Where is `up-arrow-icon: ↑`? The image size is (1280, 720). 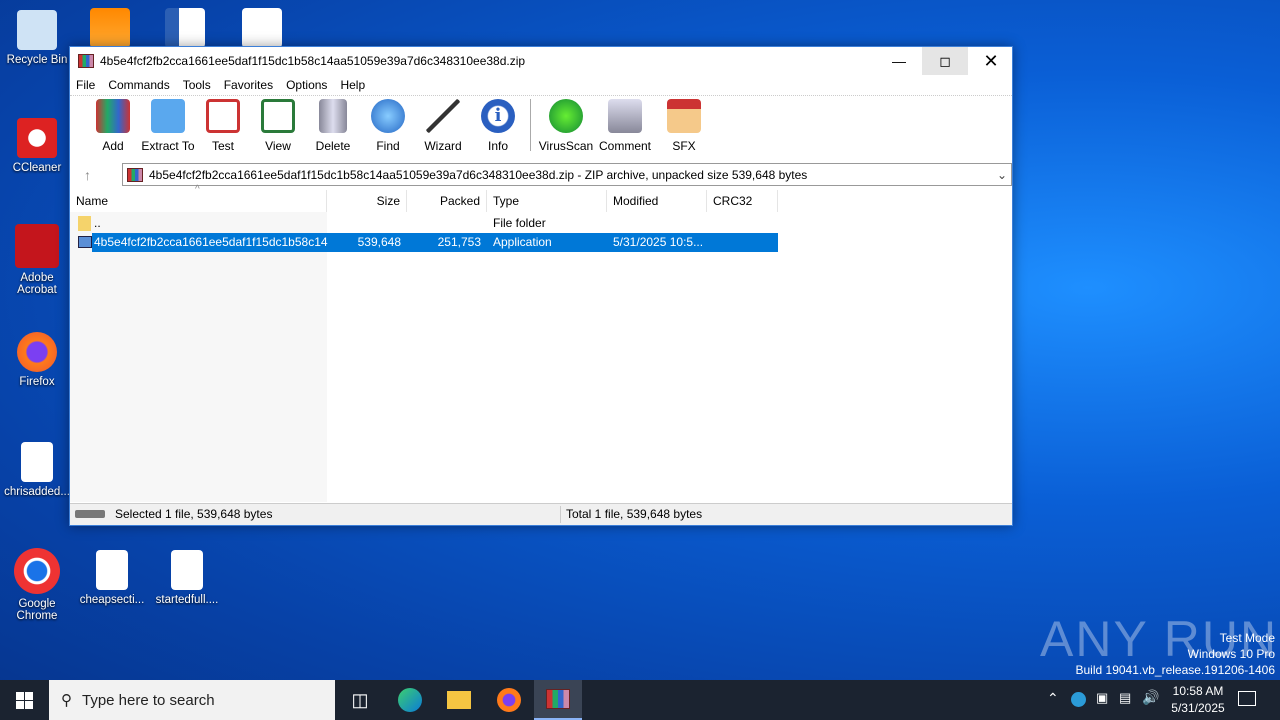 up-arrow-icon: ↑ is located at coordinates (87, 175).